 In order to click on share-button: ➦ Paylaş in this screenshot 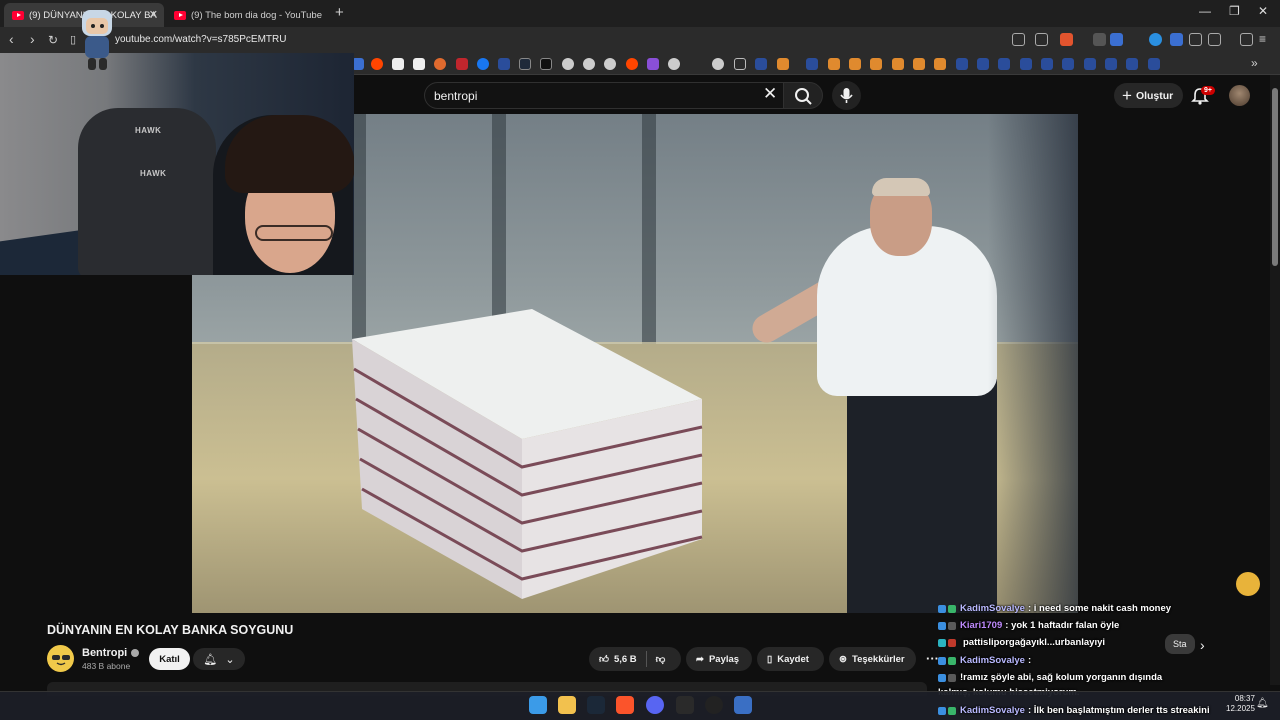, I will do `click(719, 659)`.